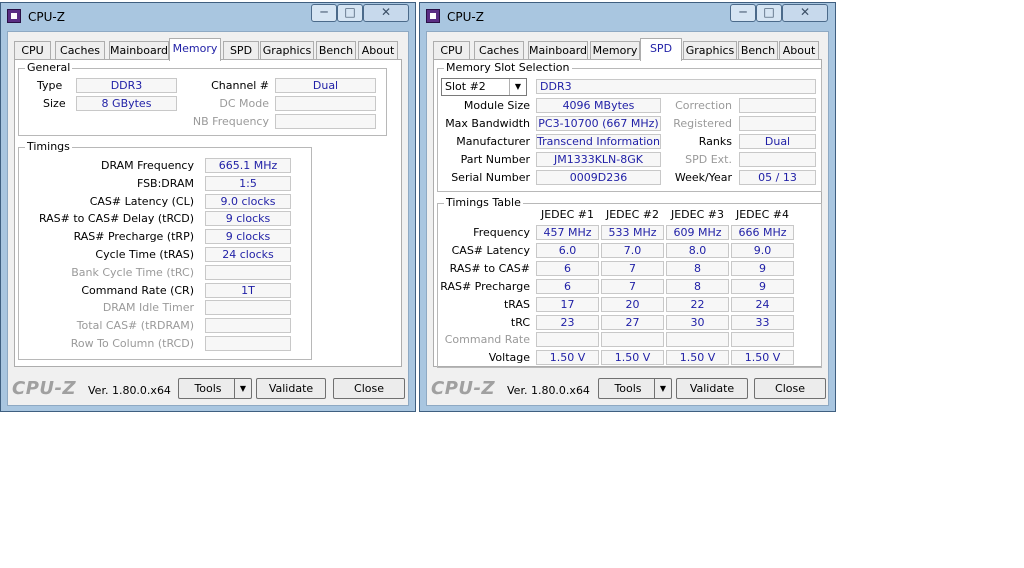 The image size is (1024, 568). Describe the element at coordinates (129, 390) in the screenshot. I see `version-label: Ver. 1.80.0.x64` at that location.